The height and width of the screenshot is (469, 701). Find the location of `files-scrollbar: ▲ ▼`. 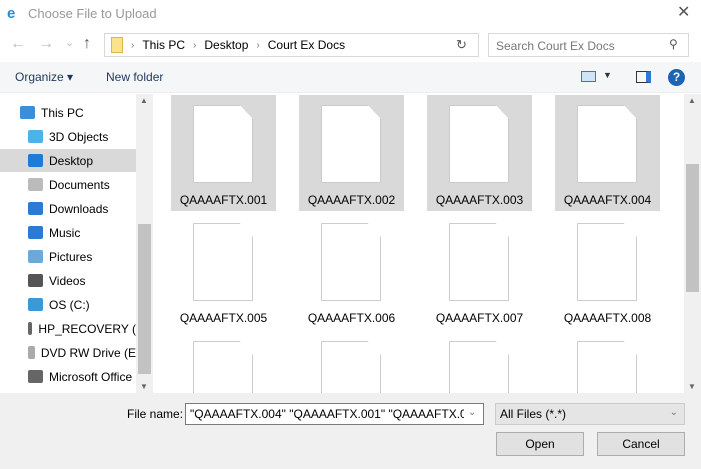

files-scrollbar: ▲ ▼ is located at coordinates (692, 243).